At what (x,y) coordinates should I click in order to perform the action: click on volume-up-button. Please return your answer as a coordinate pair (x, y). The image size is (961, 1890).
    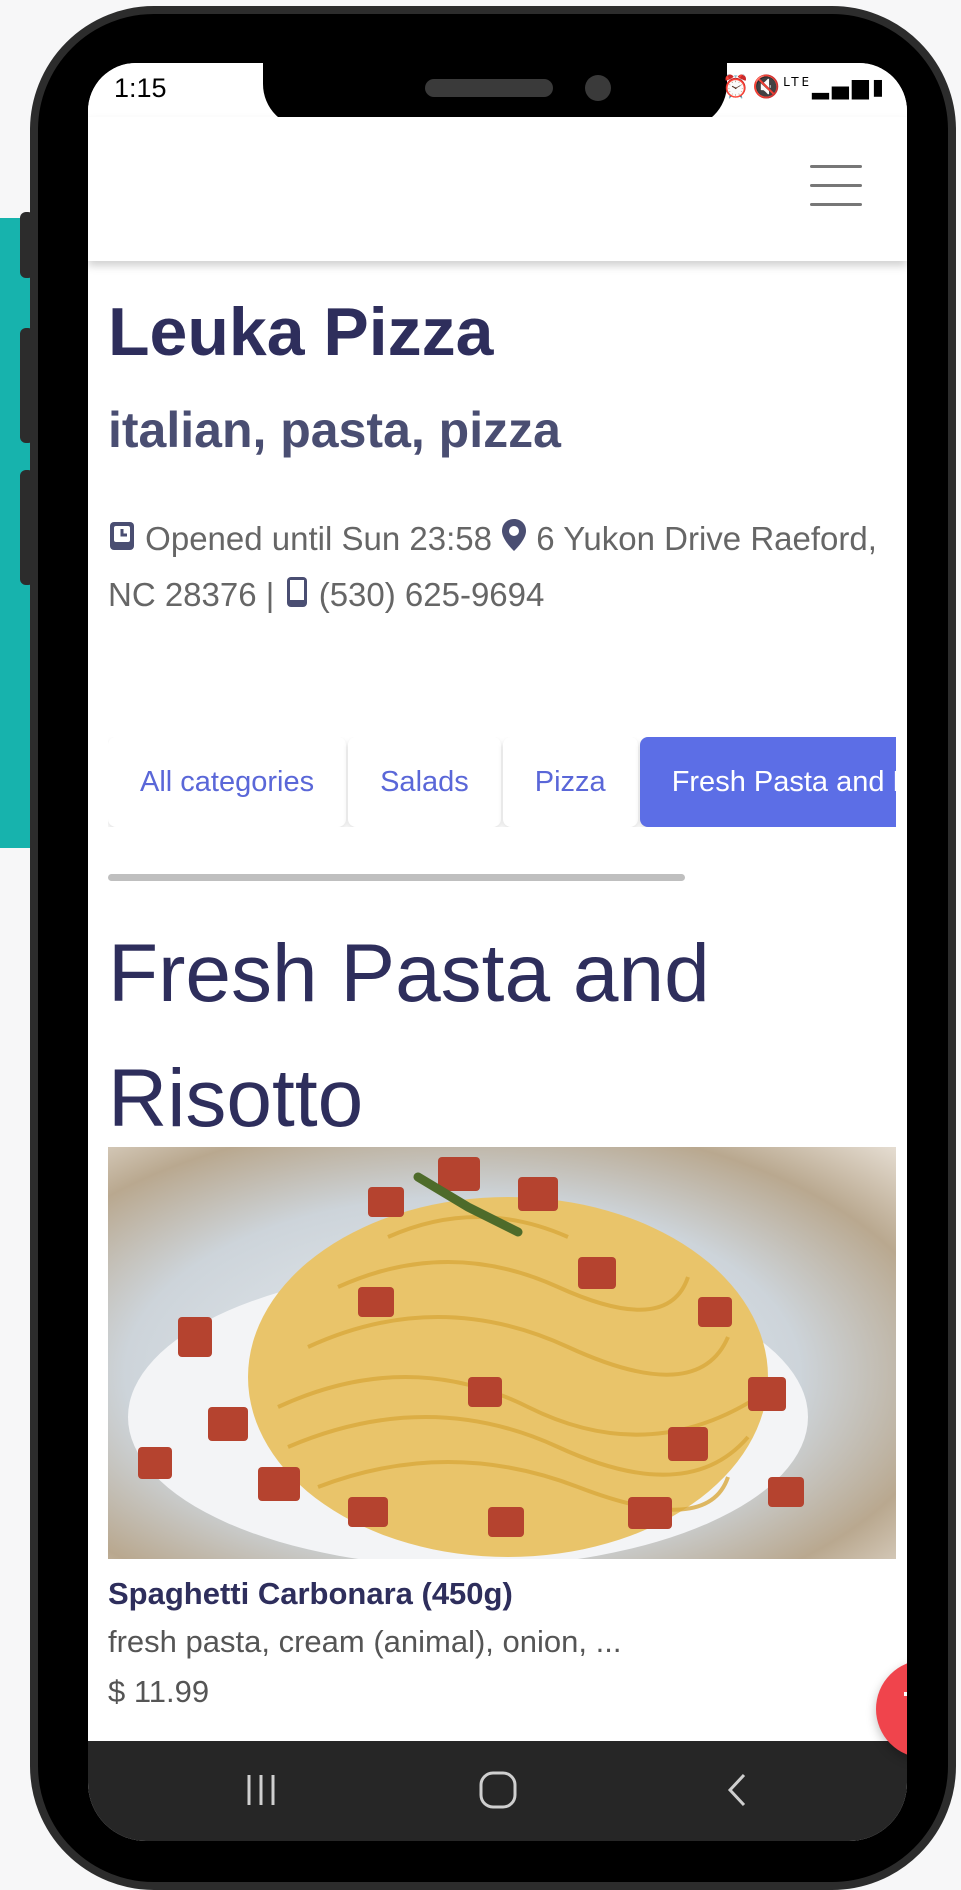
    Looking at the image, I should click on (27, 245).